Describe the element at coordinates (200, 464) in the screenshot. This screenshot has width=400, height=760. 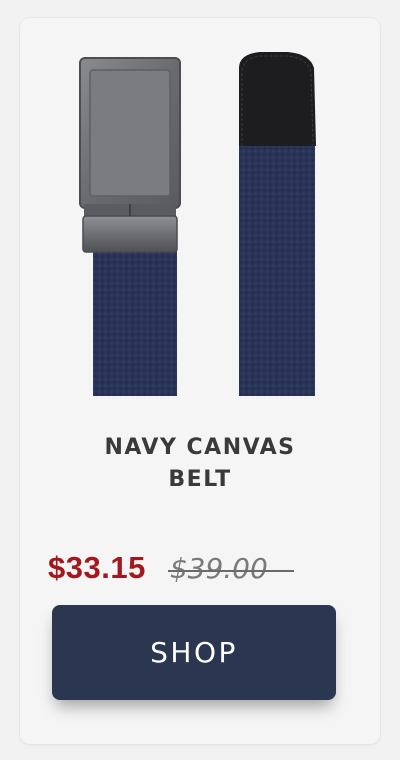
I see `product-title: NAVY CANVAS BELT` at that location.